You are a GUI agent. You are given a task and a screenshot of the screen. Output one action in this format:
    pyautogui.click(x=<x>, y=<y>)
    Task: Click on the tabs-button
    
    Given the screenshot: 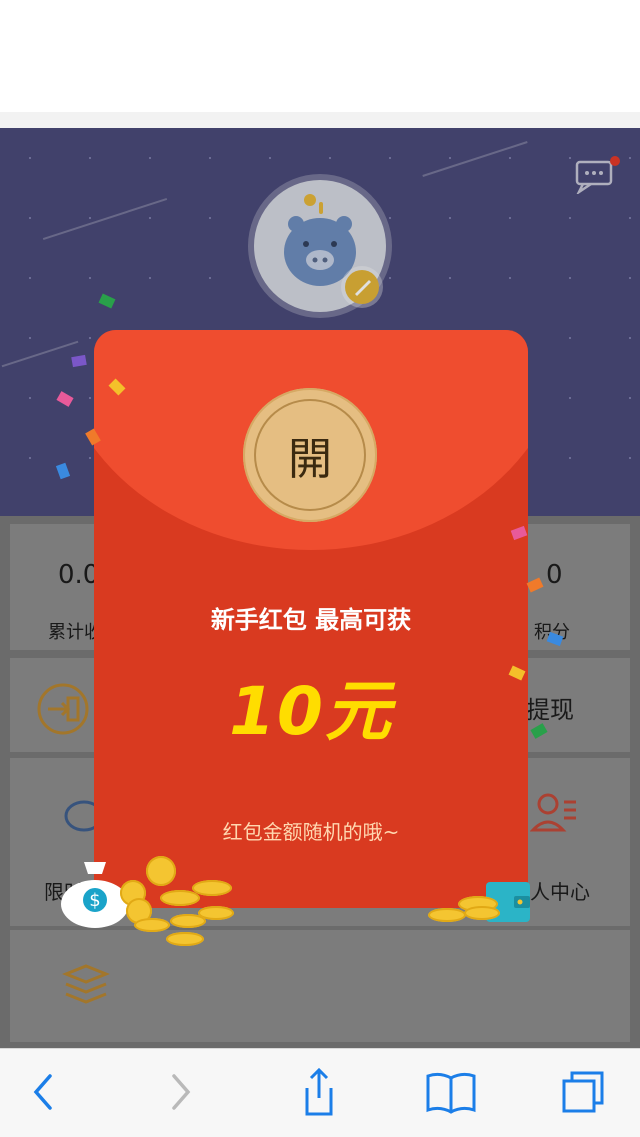 What is the action you would take?
    pyautogui.click(x=583, y=1092)
    